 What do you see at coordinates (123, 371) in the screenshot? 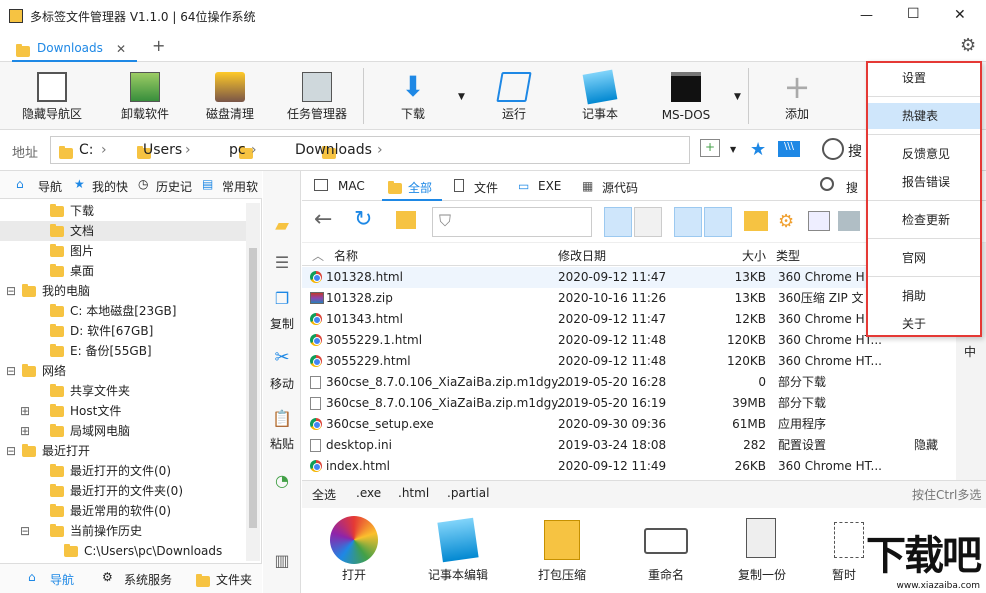
I see `tree-item: ⊟ 网络` at bounding box center [123, 371].